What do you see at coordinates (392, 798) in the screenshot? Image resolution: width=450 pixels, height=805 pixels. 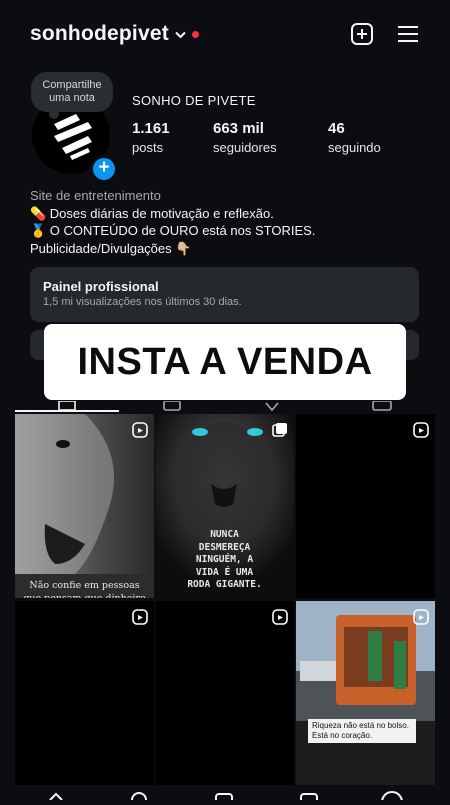 I see `profile-nav-icon` at bounding box center [392, 798].